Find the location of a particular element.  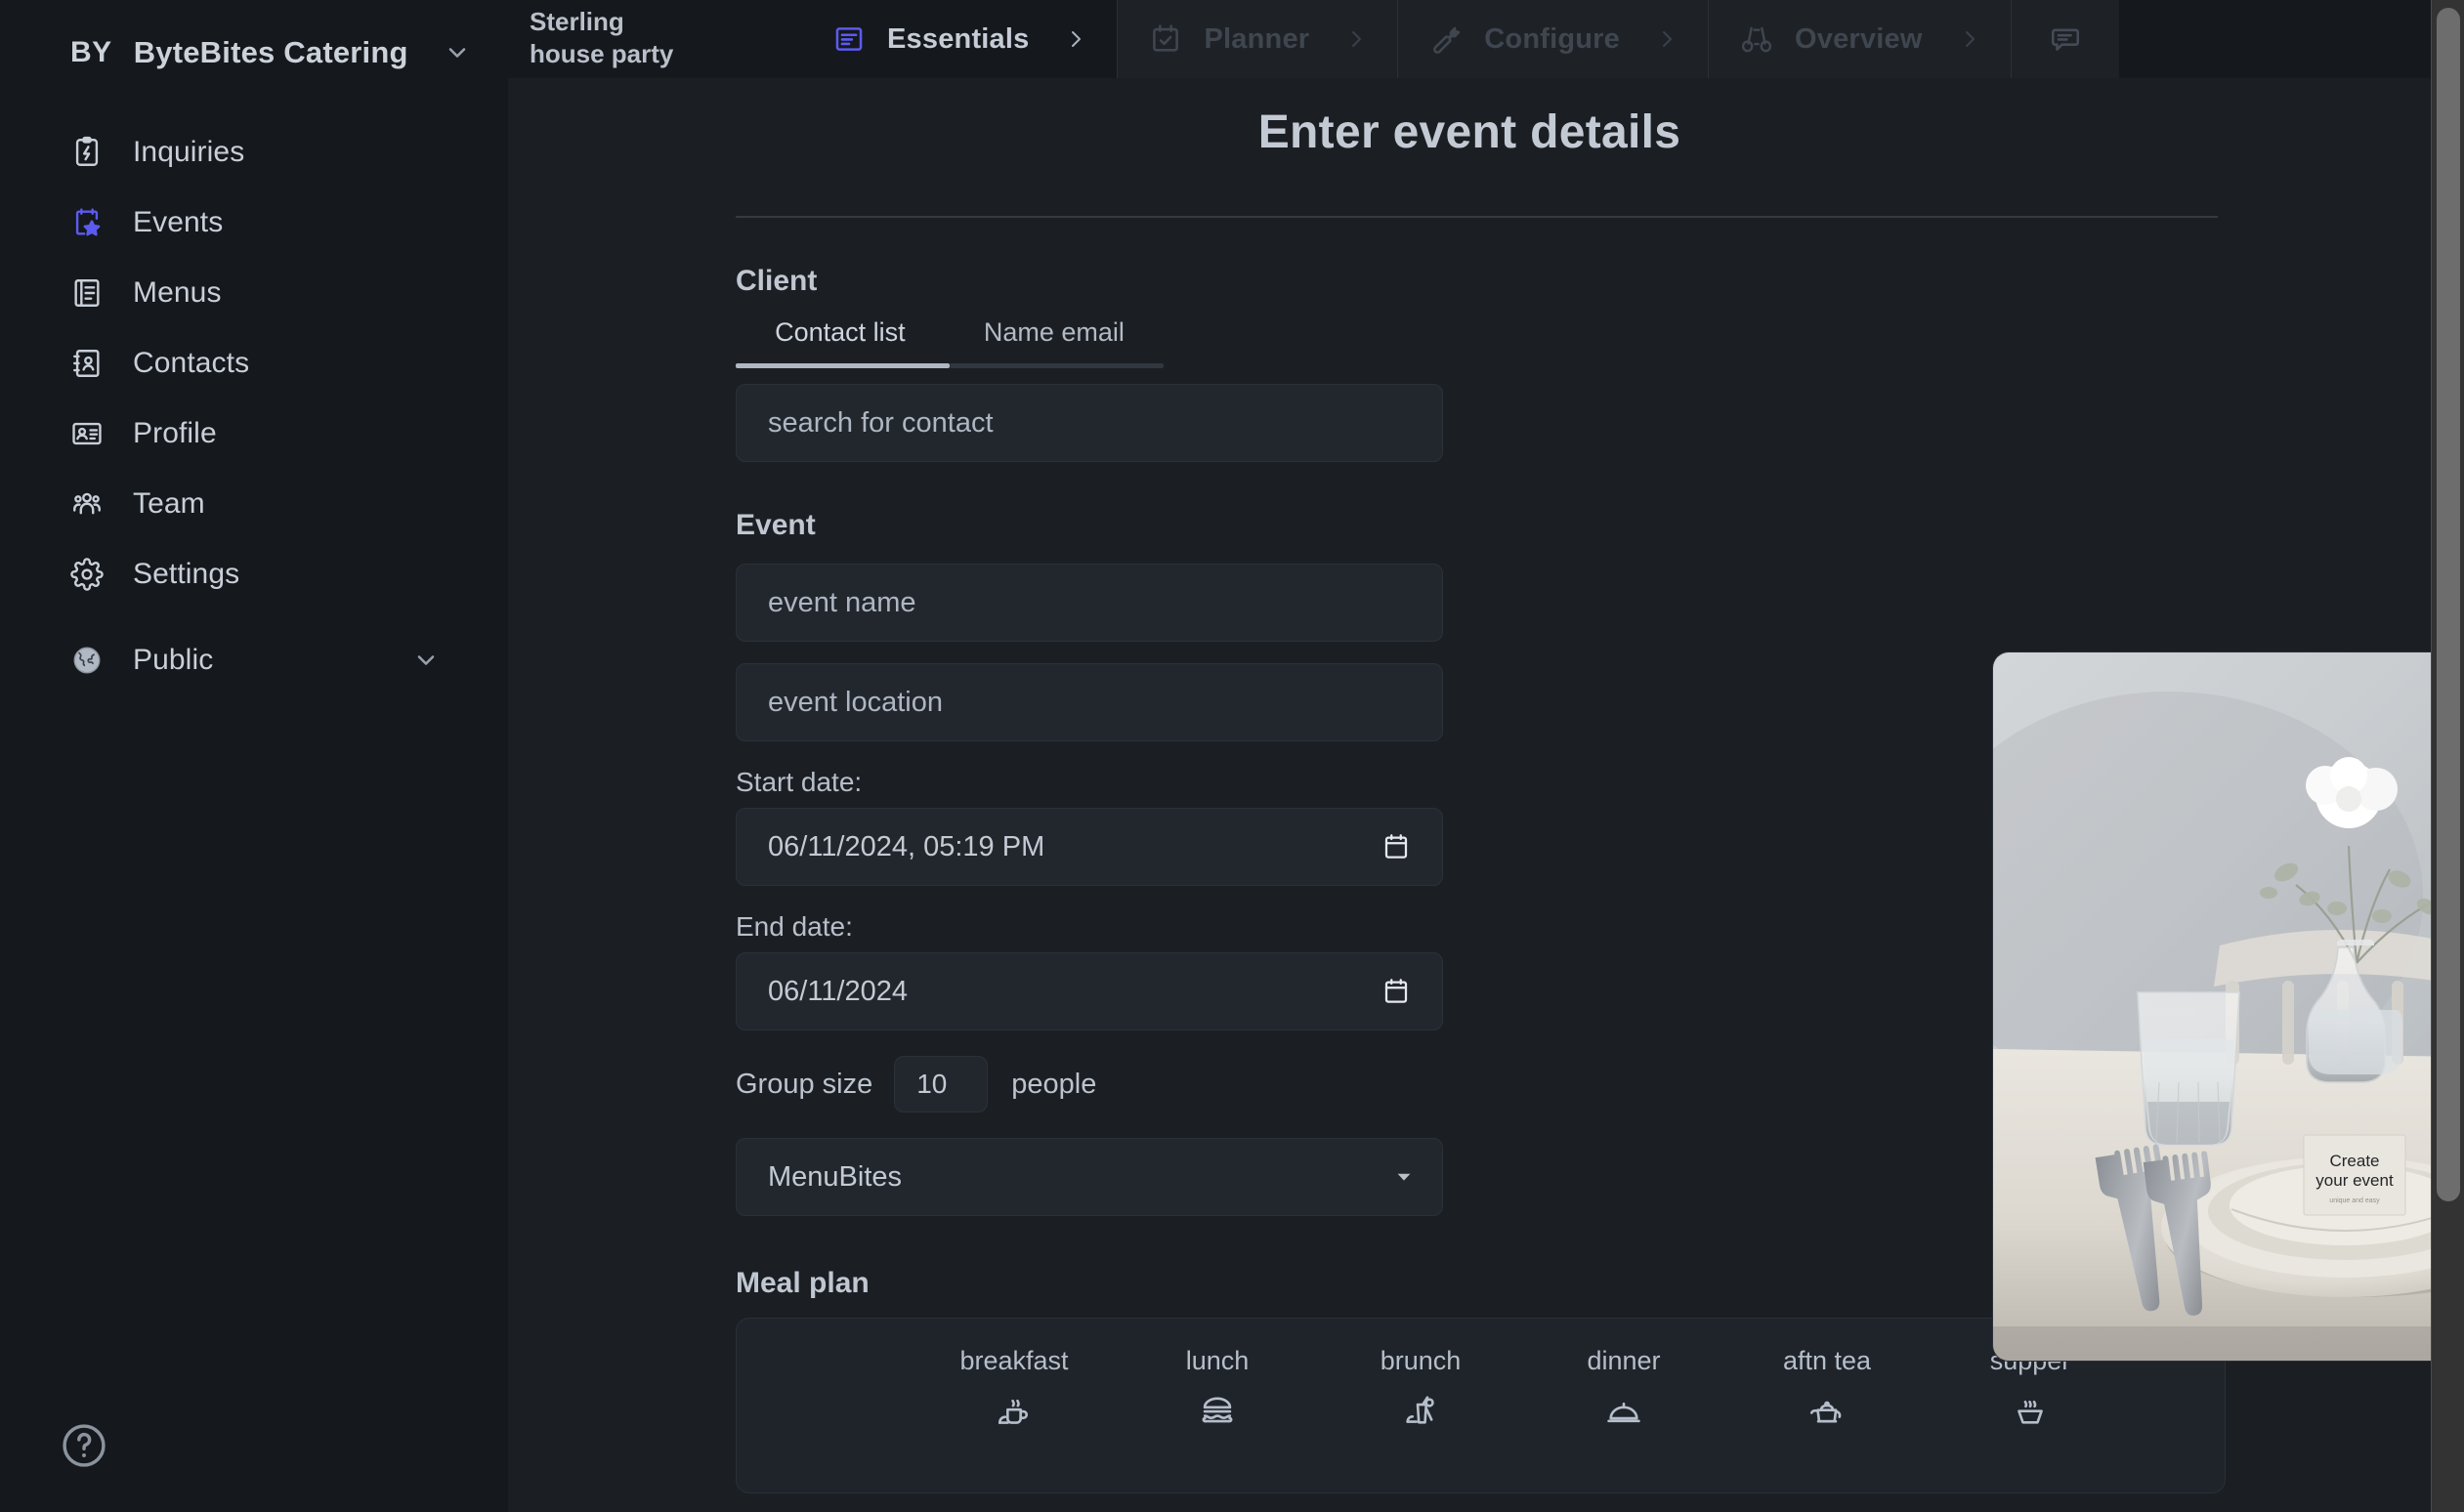

meal-option-aftn-tea: aftn tea is located at coordinates (1827, 1390).